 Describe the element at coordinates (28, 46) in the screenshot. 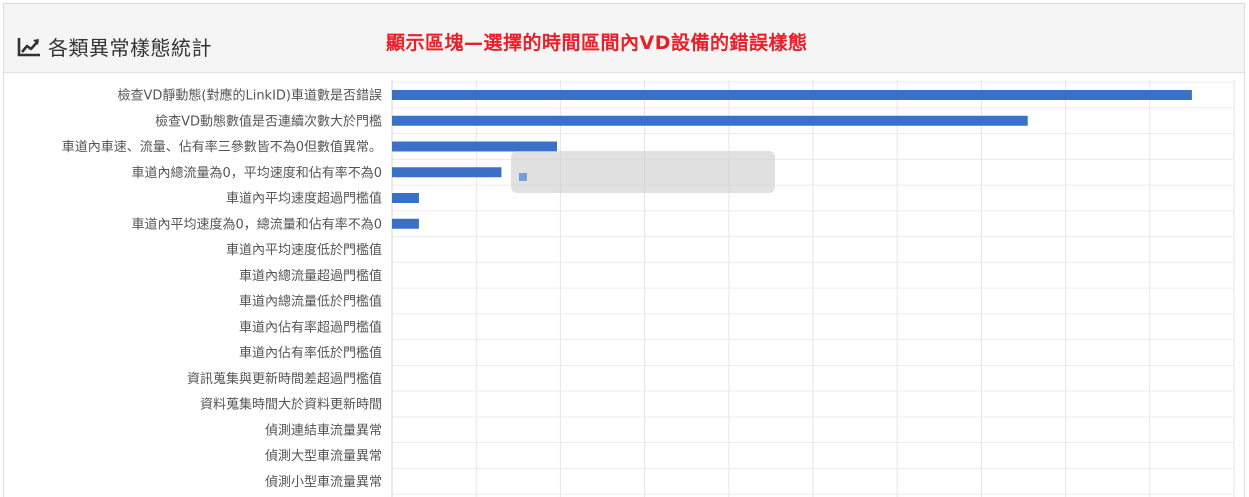

I see `line-chart-icon` at that location.